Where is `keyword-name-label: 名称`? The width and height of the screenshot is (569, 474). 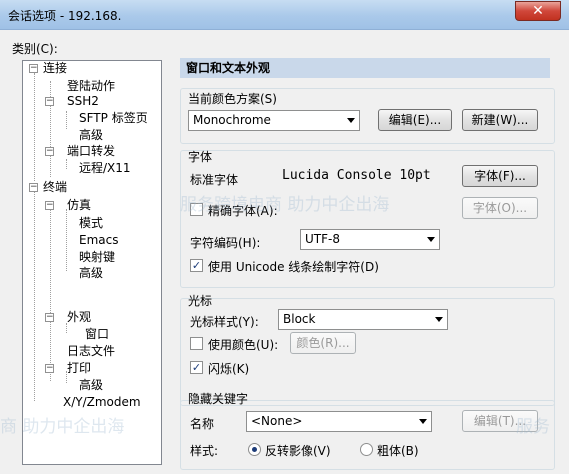
keyword-name-label: 名称 is located at coordinates (202, 424).